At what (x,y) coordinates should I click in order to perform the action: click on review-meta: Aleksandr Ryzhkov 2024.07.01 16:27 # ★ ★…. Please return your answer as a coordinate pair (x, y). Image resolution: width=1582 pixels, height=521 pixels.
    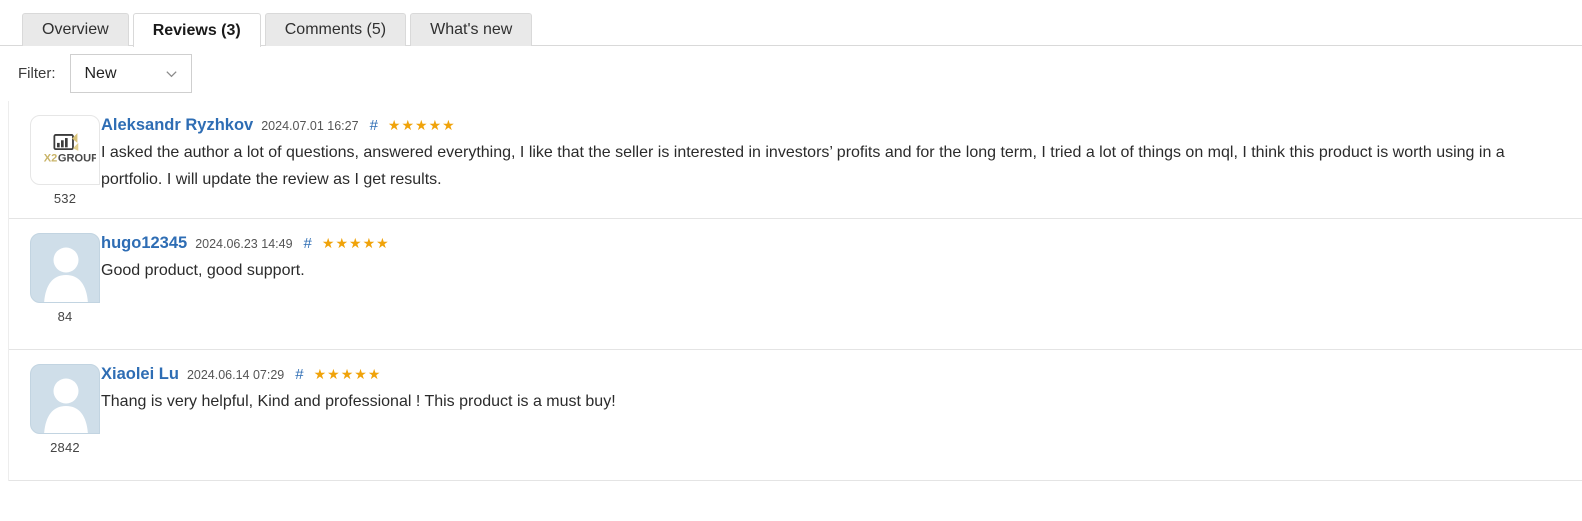
    Looking at the image, I should click on (834, 125).